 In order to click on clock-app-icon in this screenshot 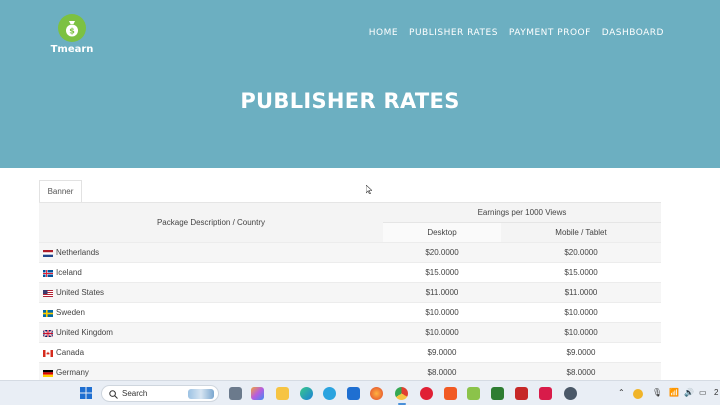, I will do `click(570, 393)`.